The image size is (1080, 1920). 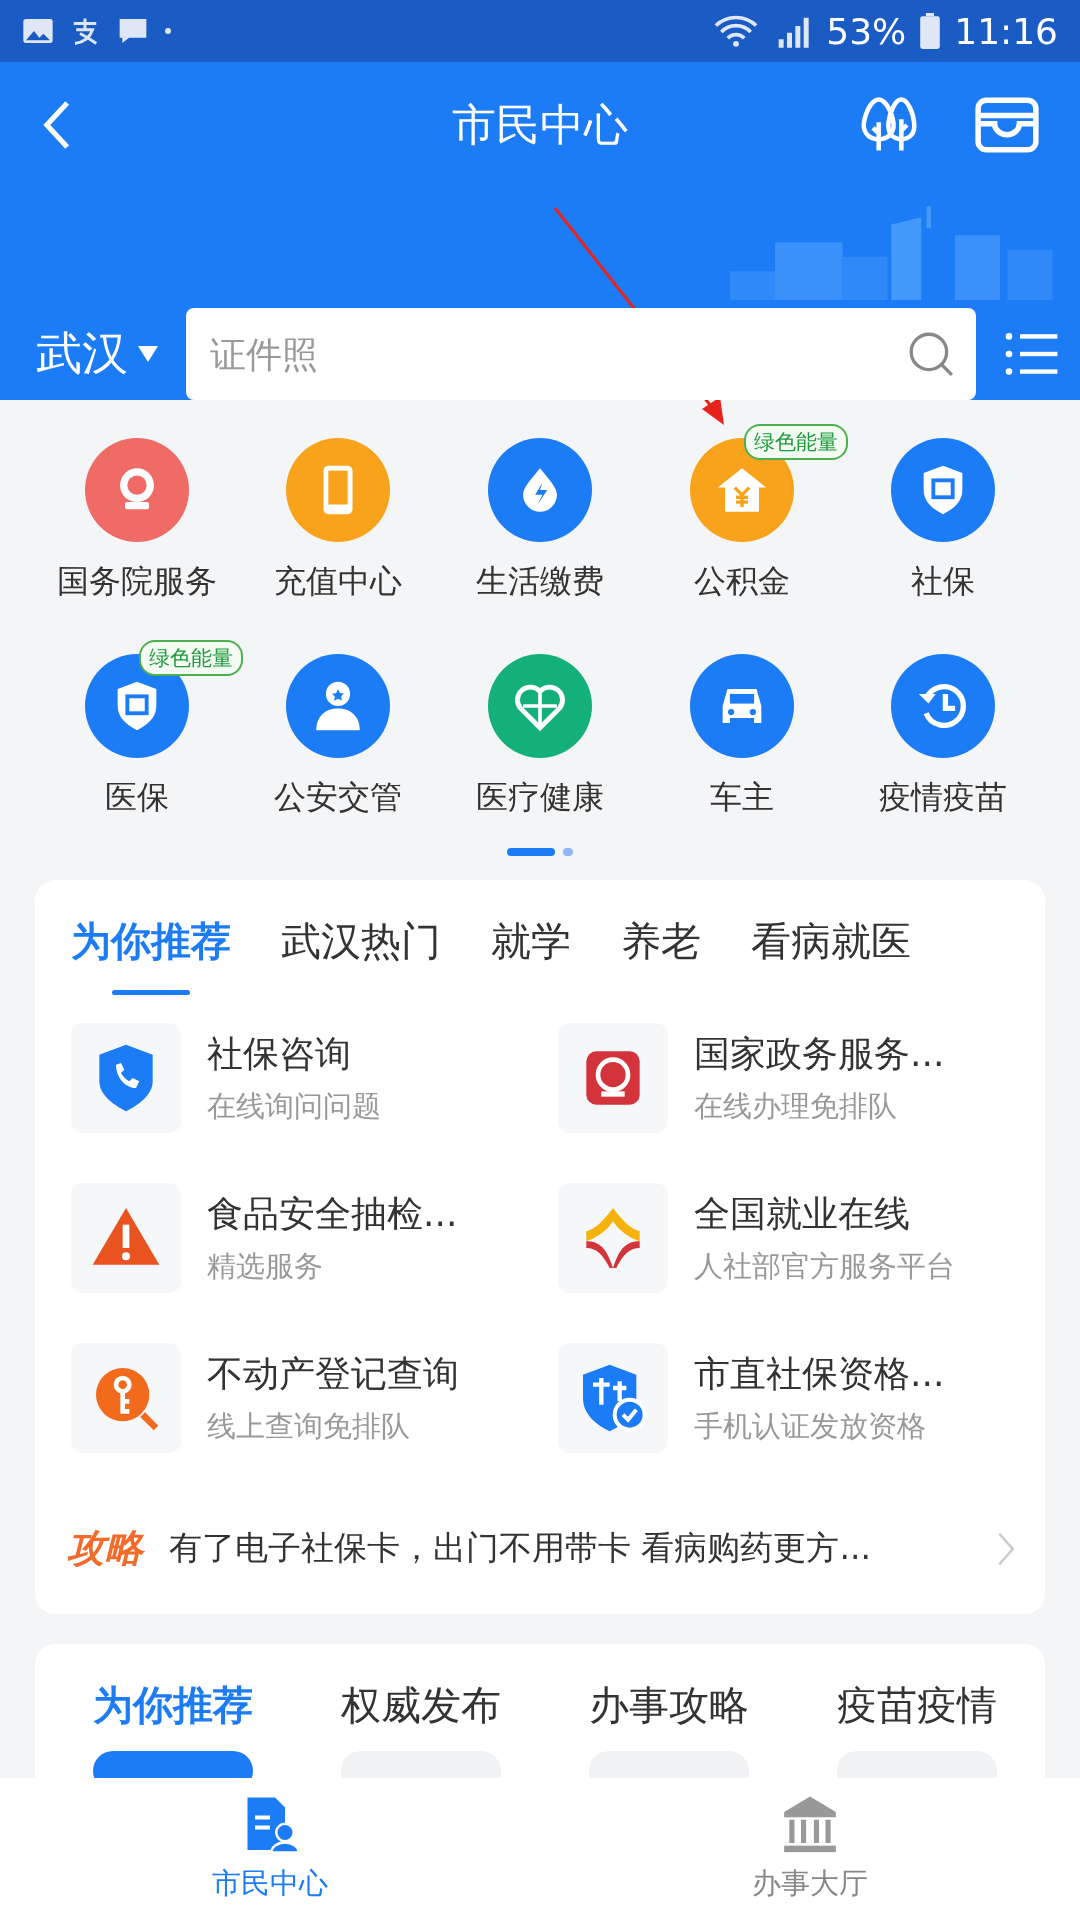 What do you see at coordinates (314, 1238) in the screenshot?
I see `service-item: 食品安全抽检... 精选服务` at bounding box center [314, 1238].